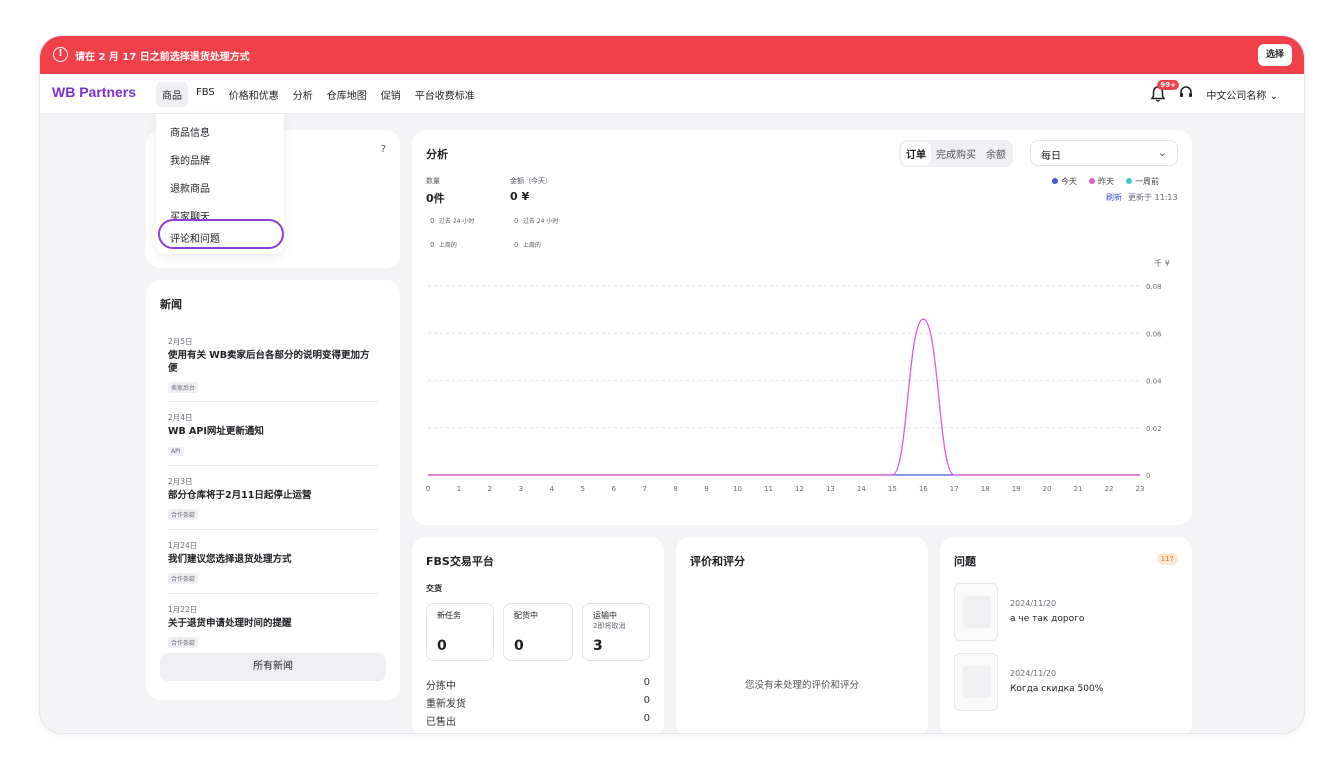  I want to click on dropdown-item-product-info: 商品信息, so click(190, 131).